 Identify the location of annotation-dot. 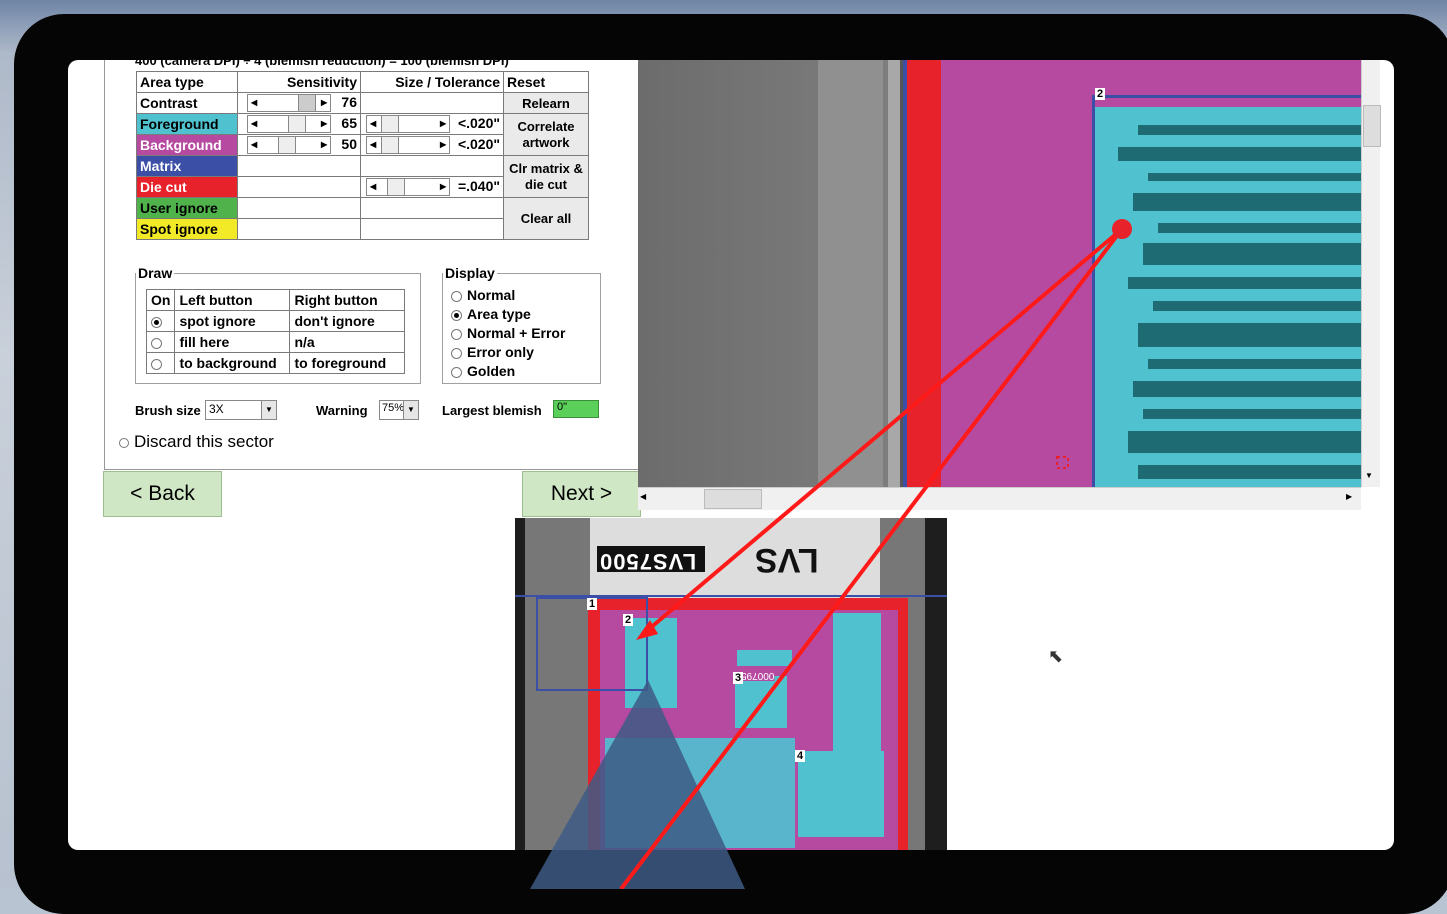
(1122, 229).